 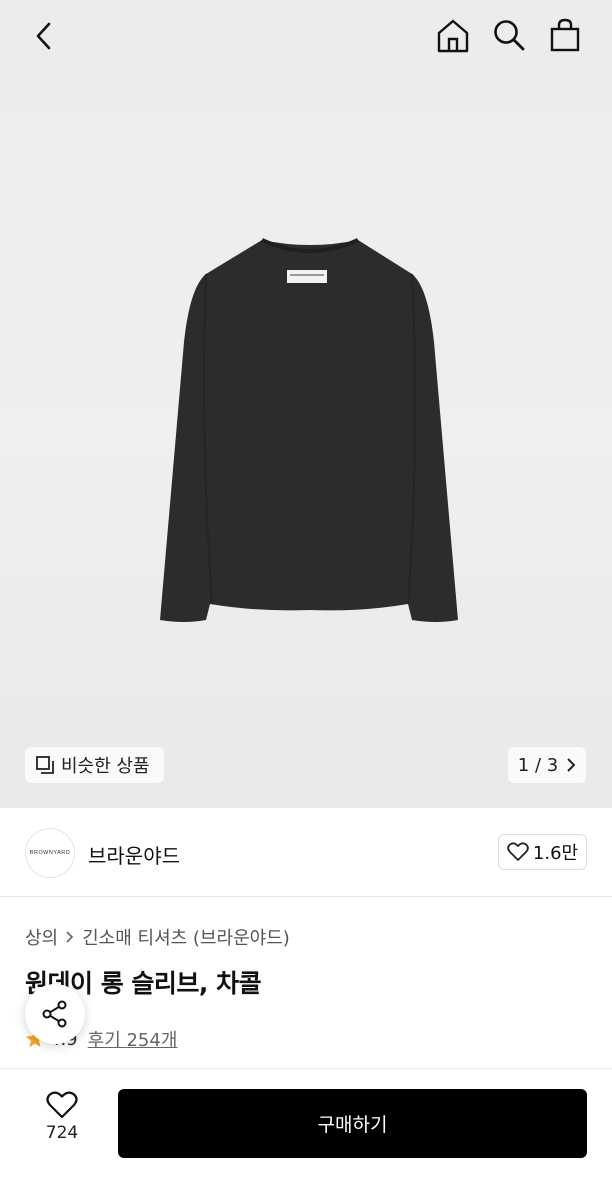 I want to click on buy-button: 구매하기, so click(x=352, y=1123).